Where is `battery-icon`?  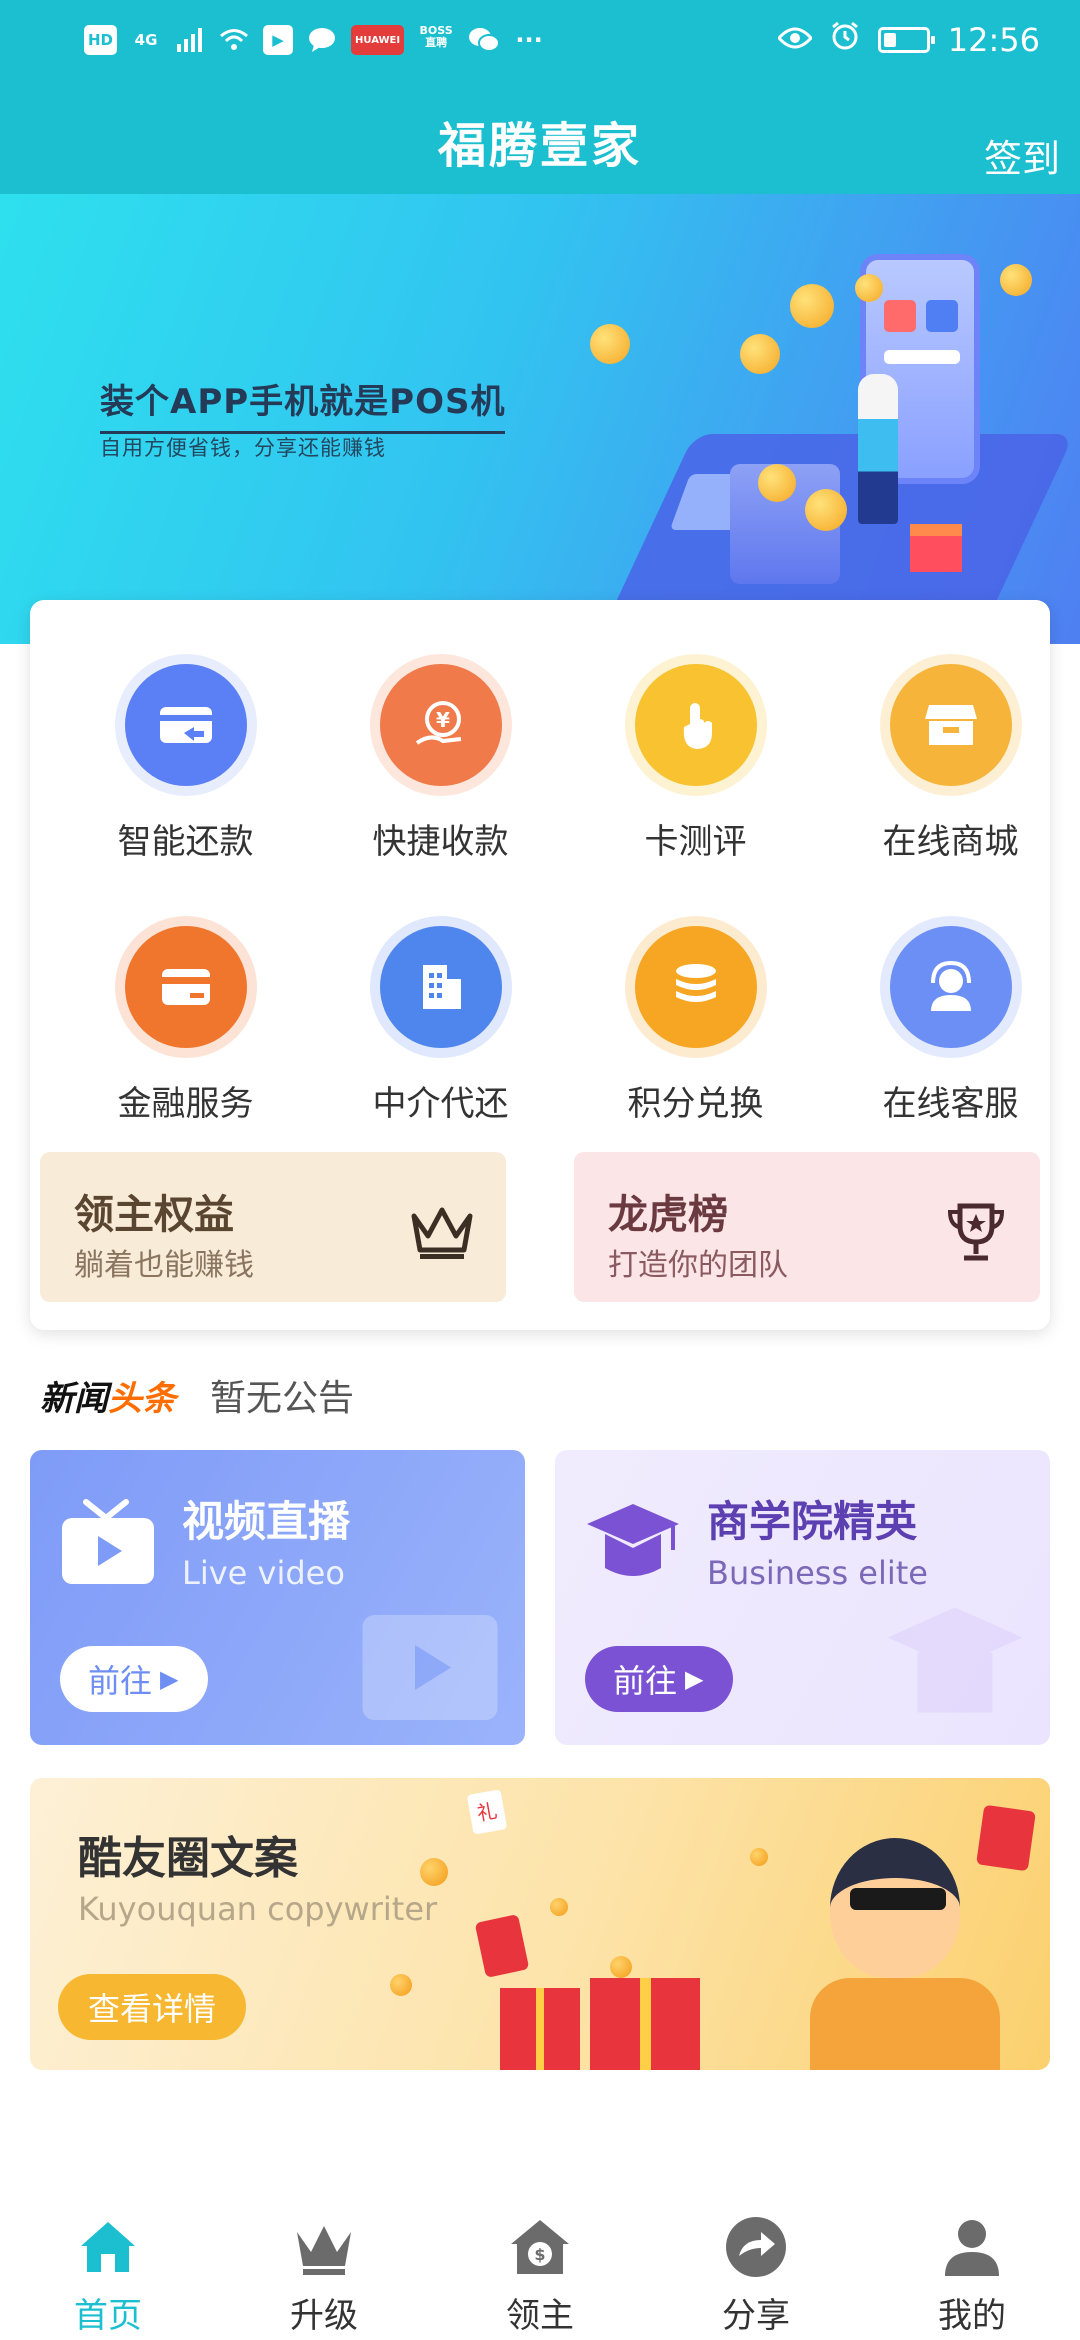
battery-icon is located at coordinates (906, 40).